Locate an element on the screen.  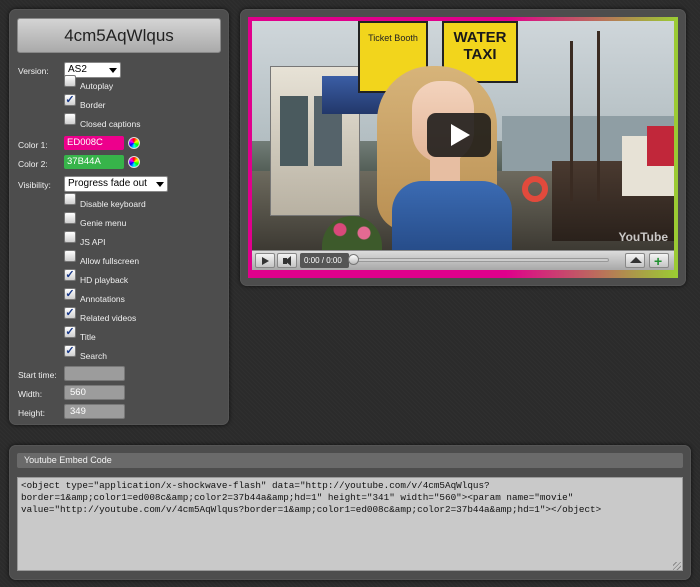
color1-label: Color 1: is located at coordinates (33, 145).